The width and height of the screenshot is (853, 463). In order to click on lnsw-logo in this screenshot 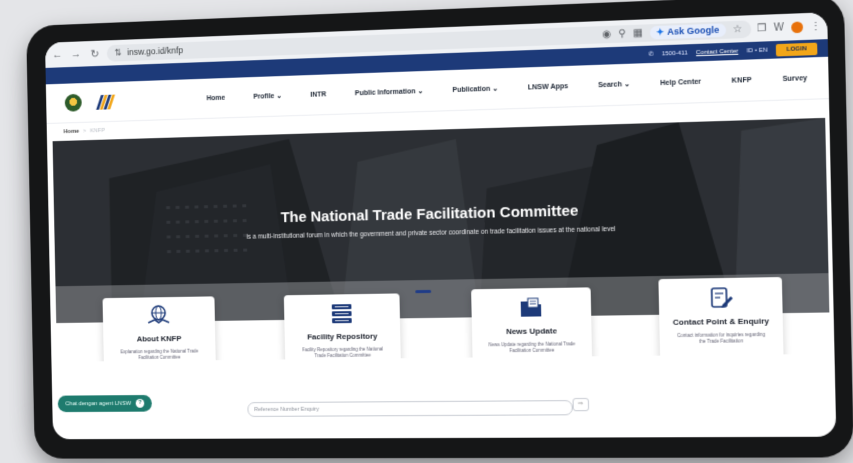, I will do `click(106, 102)`.